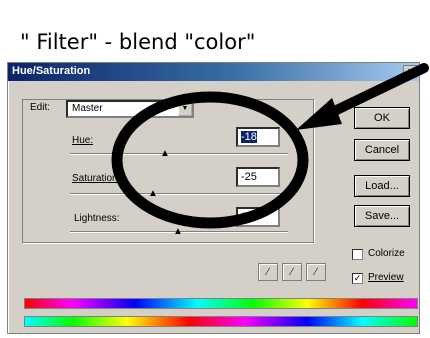 The width and height of the screenshot is (430, 338). What do you see at coordinates (319, 114) in the screenshot?
I see `annotation-arrow-head` at bounding box center [319, 114].